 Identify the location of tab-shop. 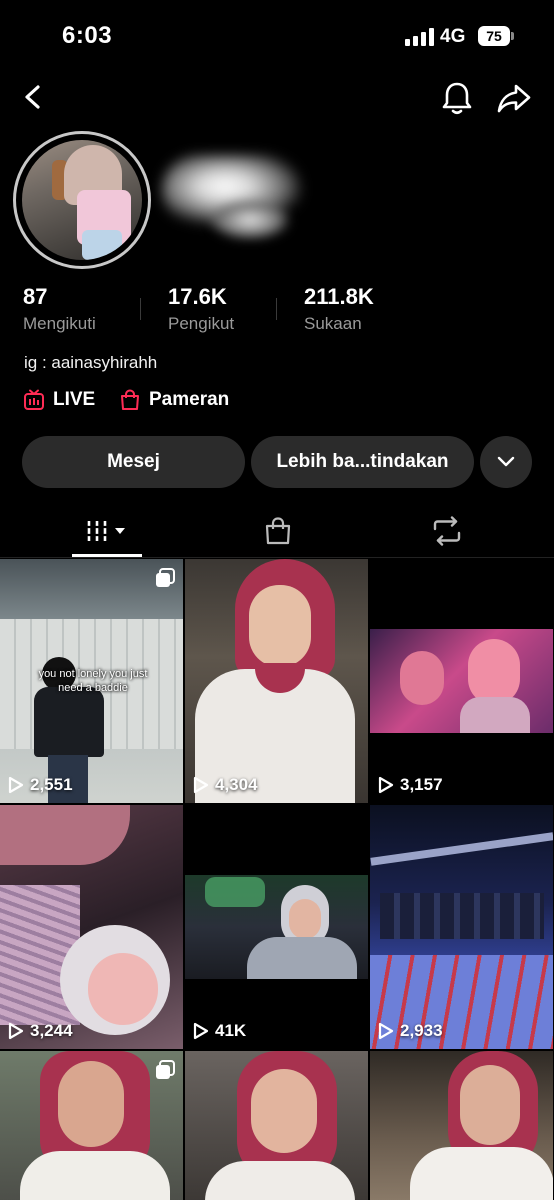
(278, 531).